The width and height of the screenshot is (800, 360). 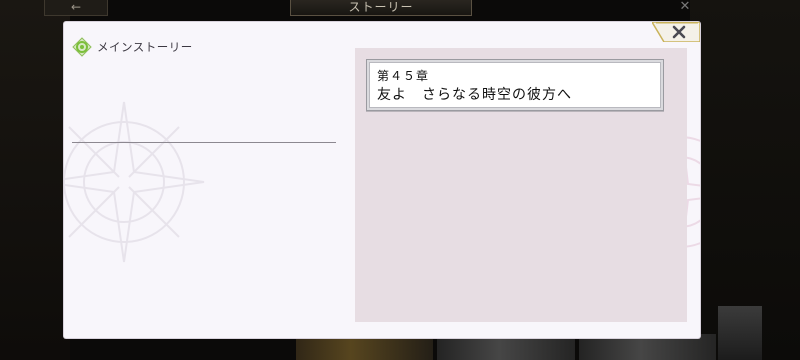 I want to click on section-header: メインストーリー, so click(x=132, y=47).